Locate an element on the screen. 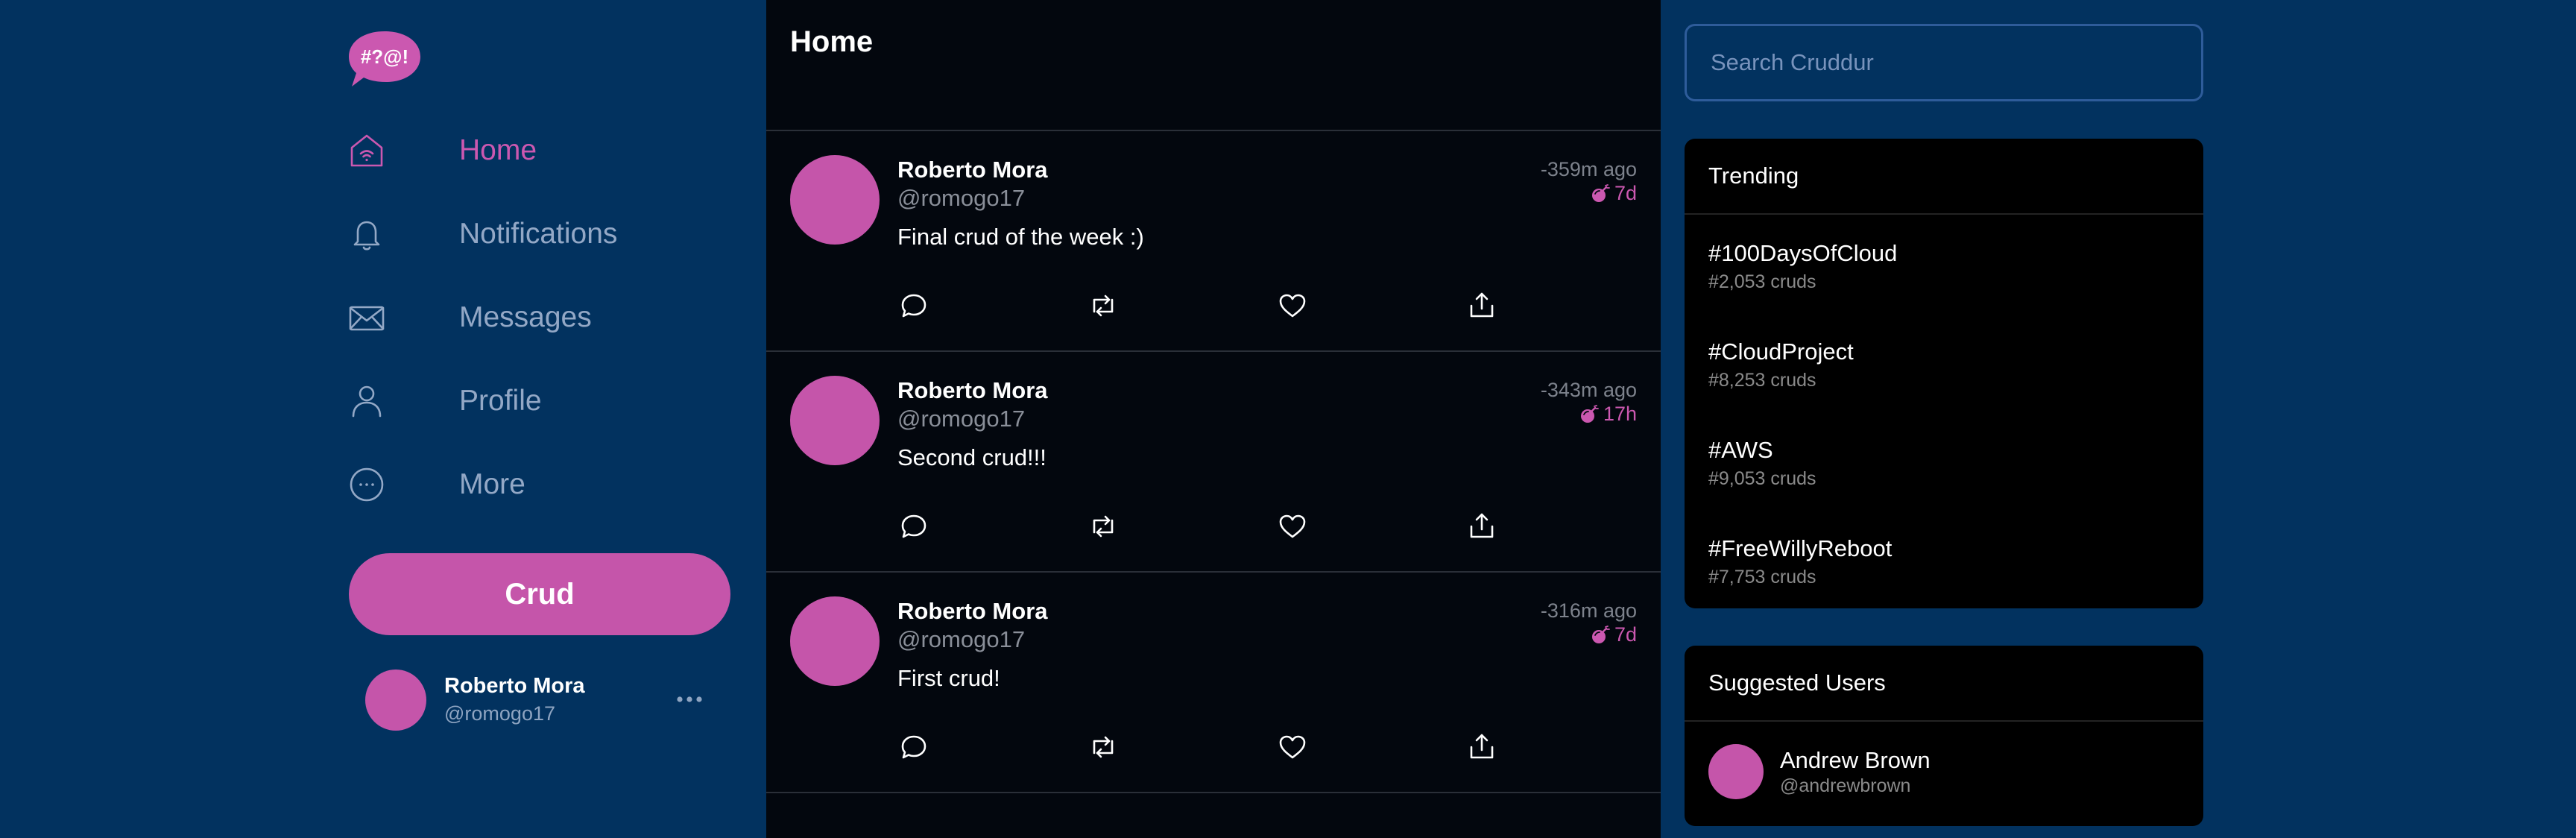 This screenshot has height=838, width=2576. post-timestamp: -359m ago is located at coordinates (1588, 169).